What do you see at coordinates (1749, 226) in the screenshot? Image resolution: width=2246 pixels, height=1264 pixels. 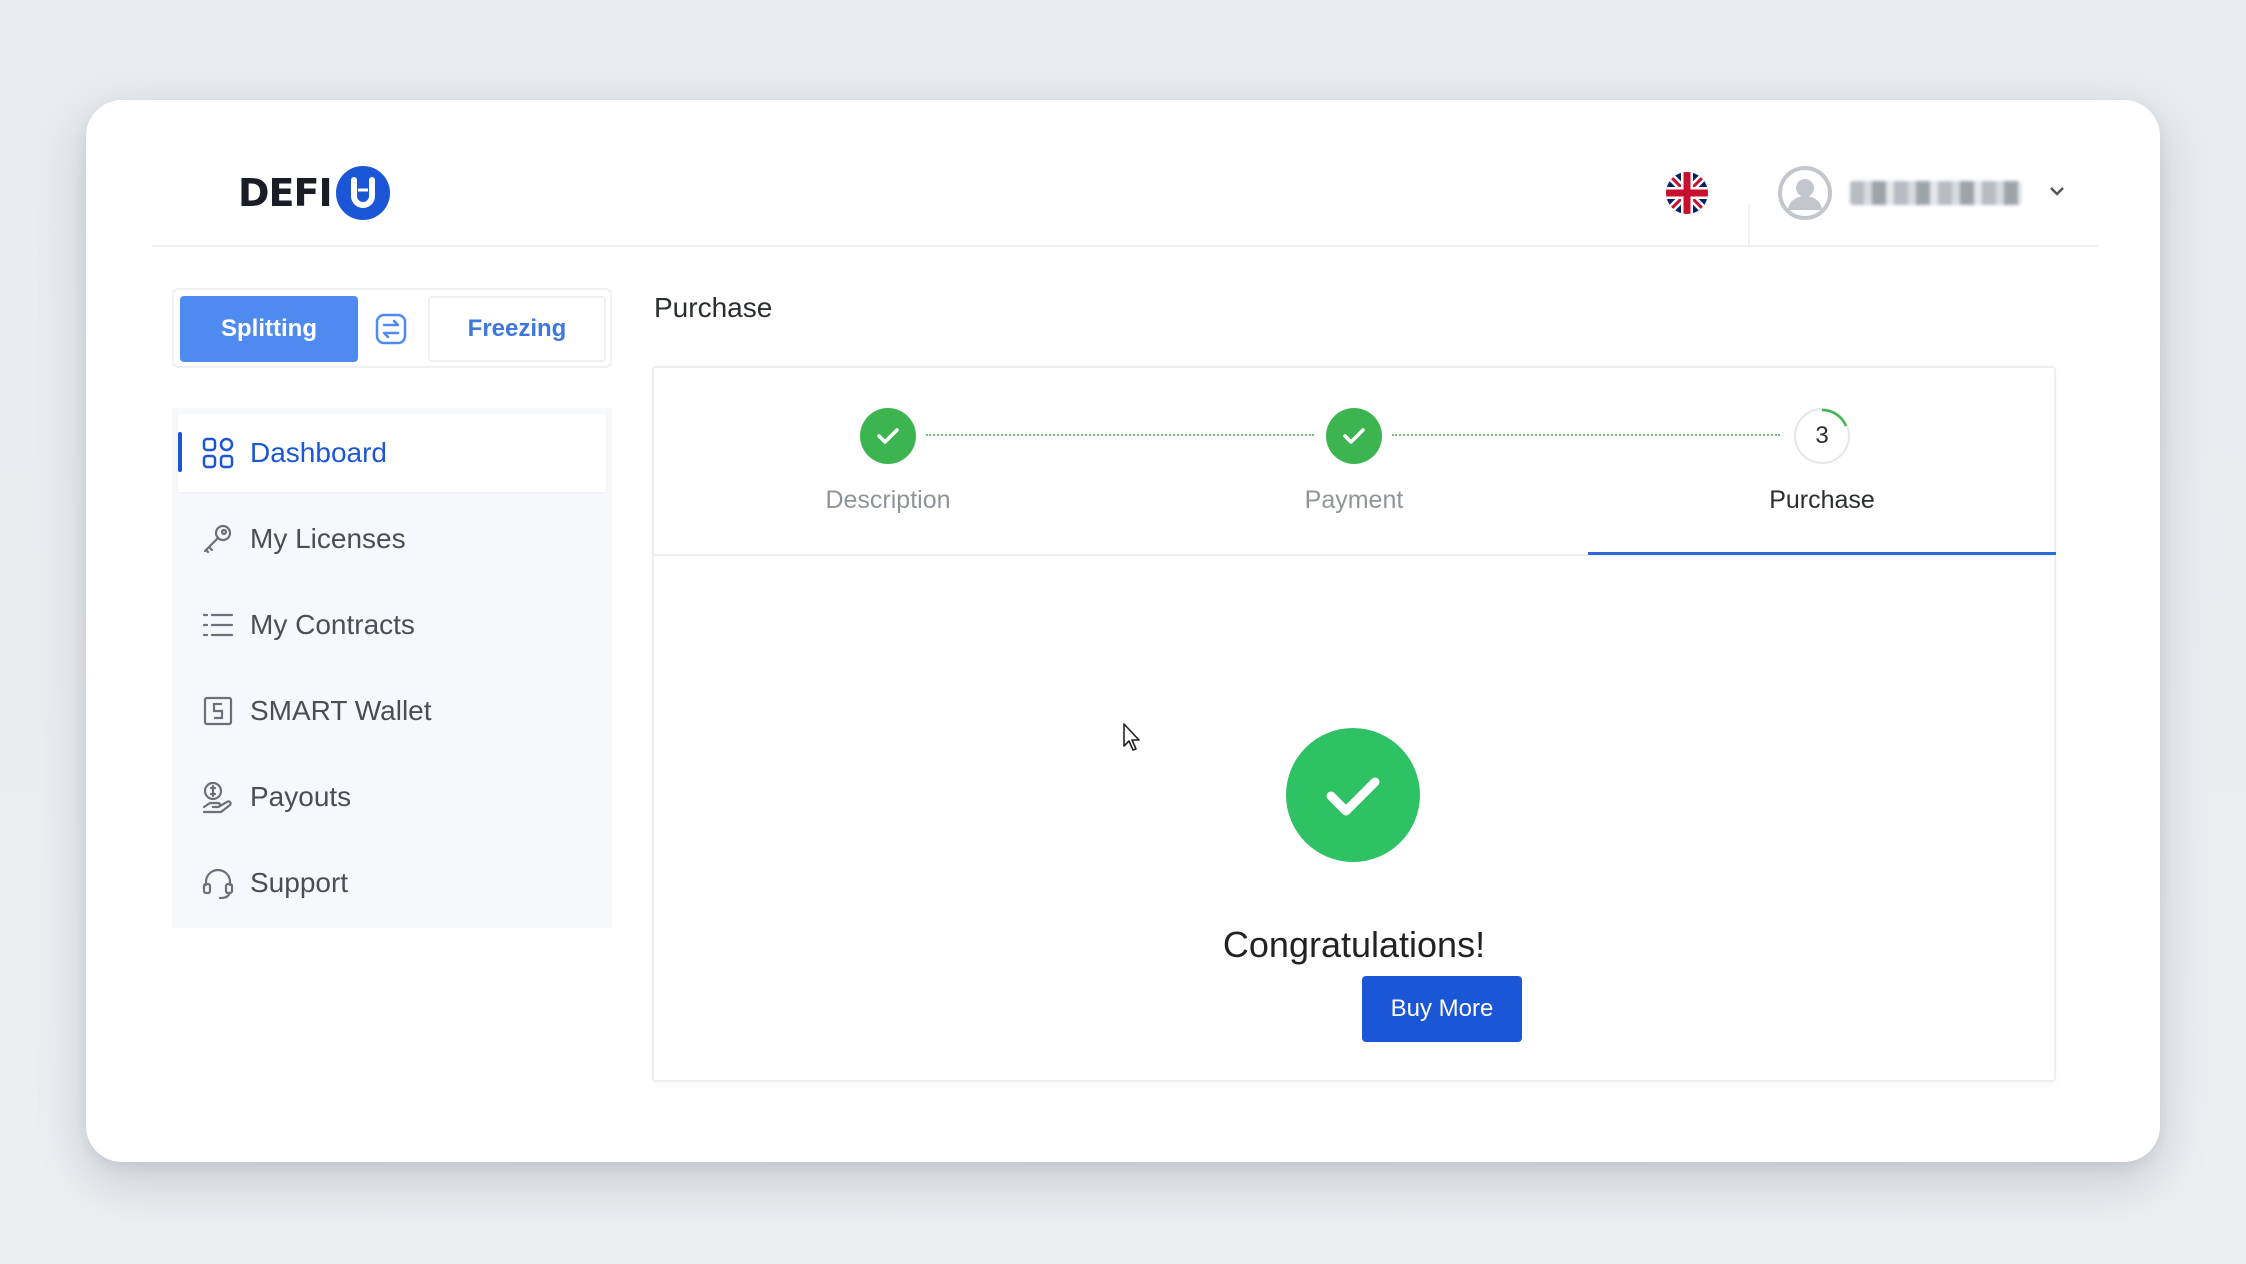 I see `header-divider` at bounding box center [1749, 226].